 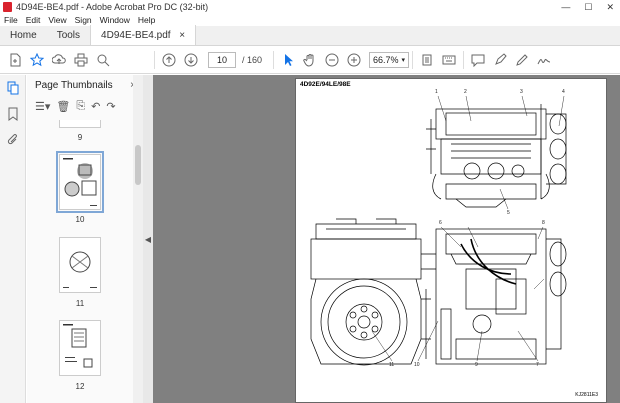 I want to click on undo-icon: ↶, so click(x=95, y=106).